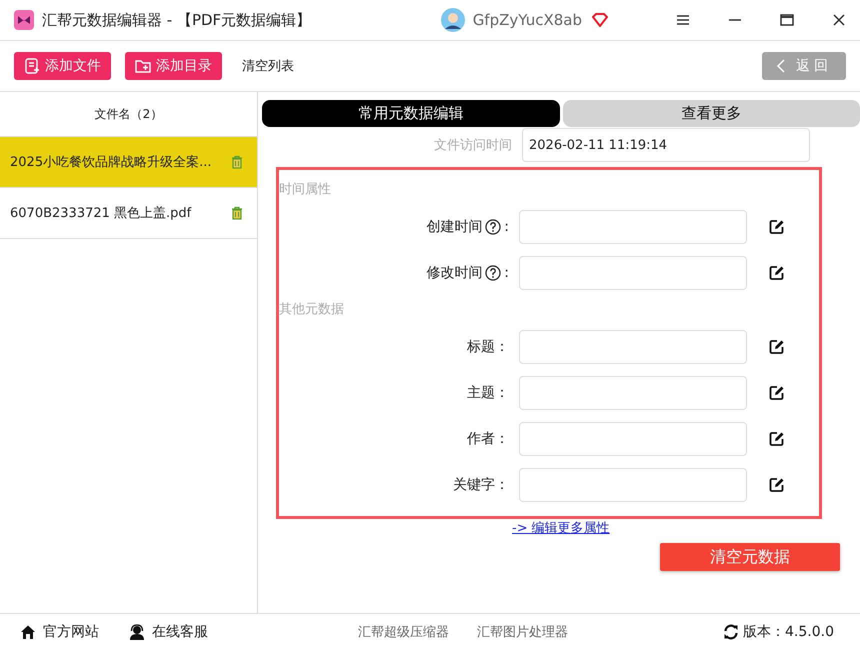 This screenshot has width=860, height=650. What do you see at coordinates (454, 273) in the screenshot?
I see `field-label: 修改时间` at bounding box center [454, 273].